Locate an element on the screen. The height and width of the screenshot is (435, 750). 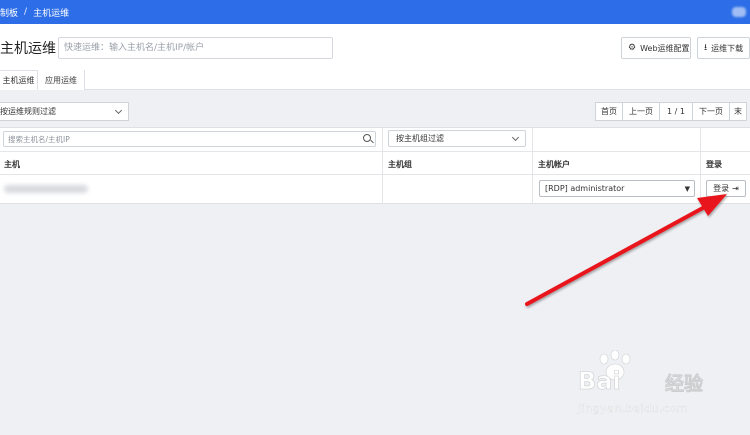
rule-filter-label: 按运维规则过滤 is located at coordinates (28, 111).